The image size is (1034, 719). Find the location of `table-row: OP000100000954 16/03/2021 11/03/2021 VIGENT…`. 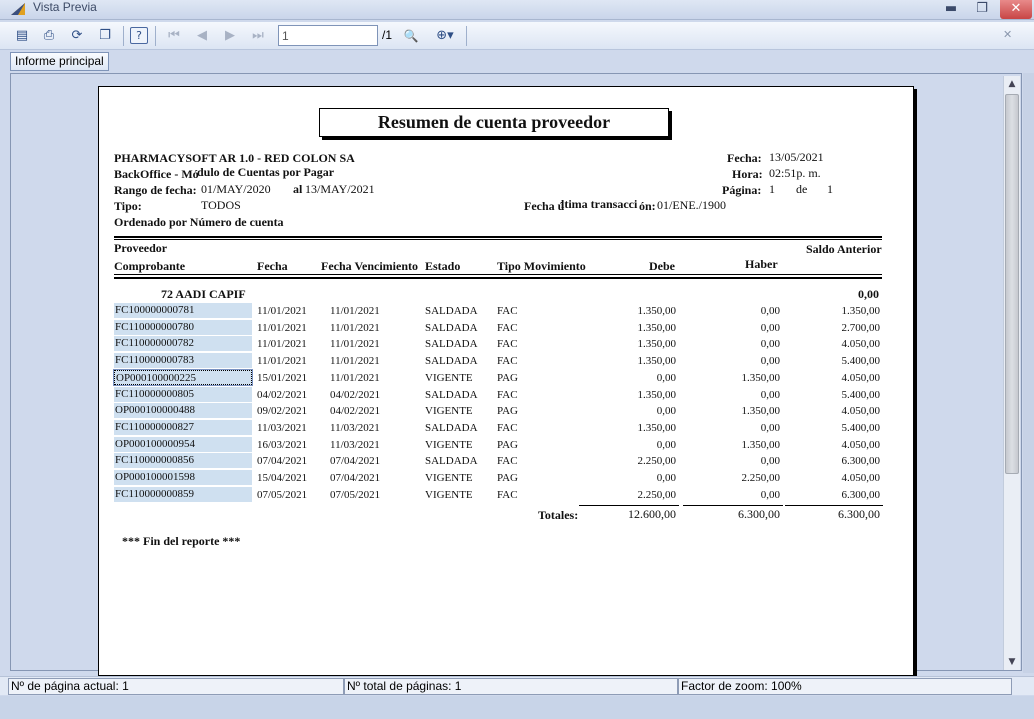

table-row: OP000100000954 16/03/2021 11/03/2021 VIGENT… is located at coordinates (498, 444).